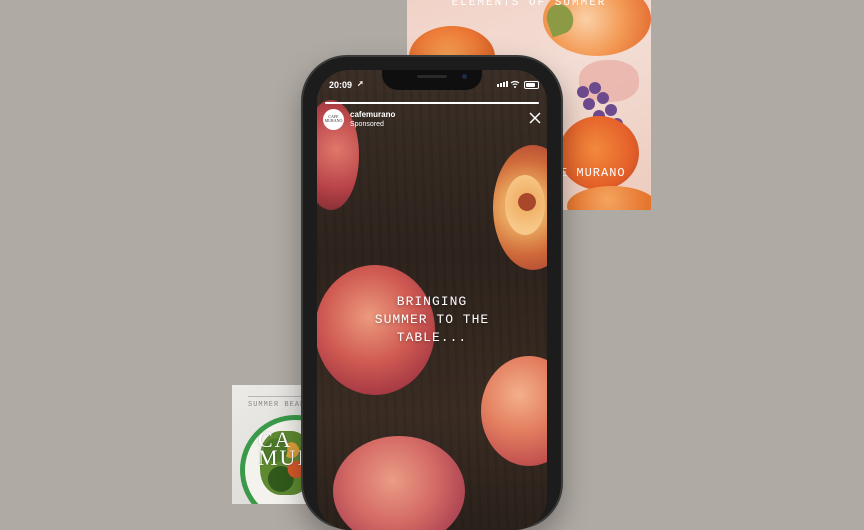 The height and width of the screenshot is (530, 864). I want to click on signal-icon, so click(502, 84).